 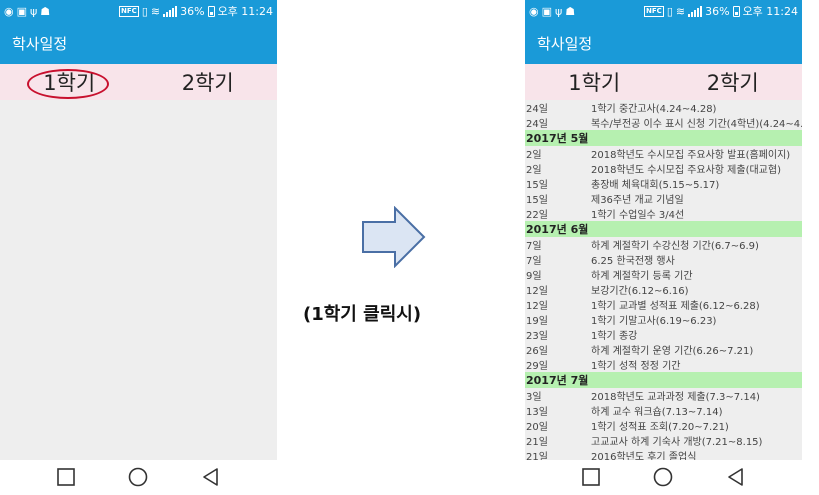 I want to click on schedule-row: 21일 2016학년도 후기 졸업식, so click(x=663, y=454).